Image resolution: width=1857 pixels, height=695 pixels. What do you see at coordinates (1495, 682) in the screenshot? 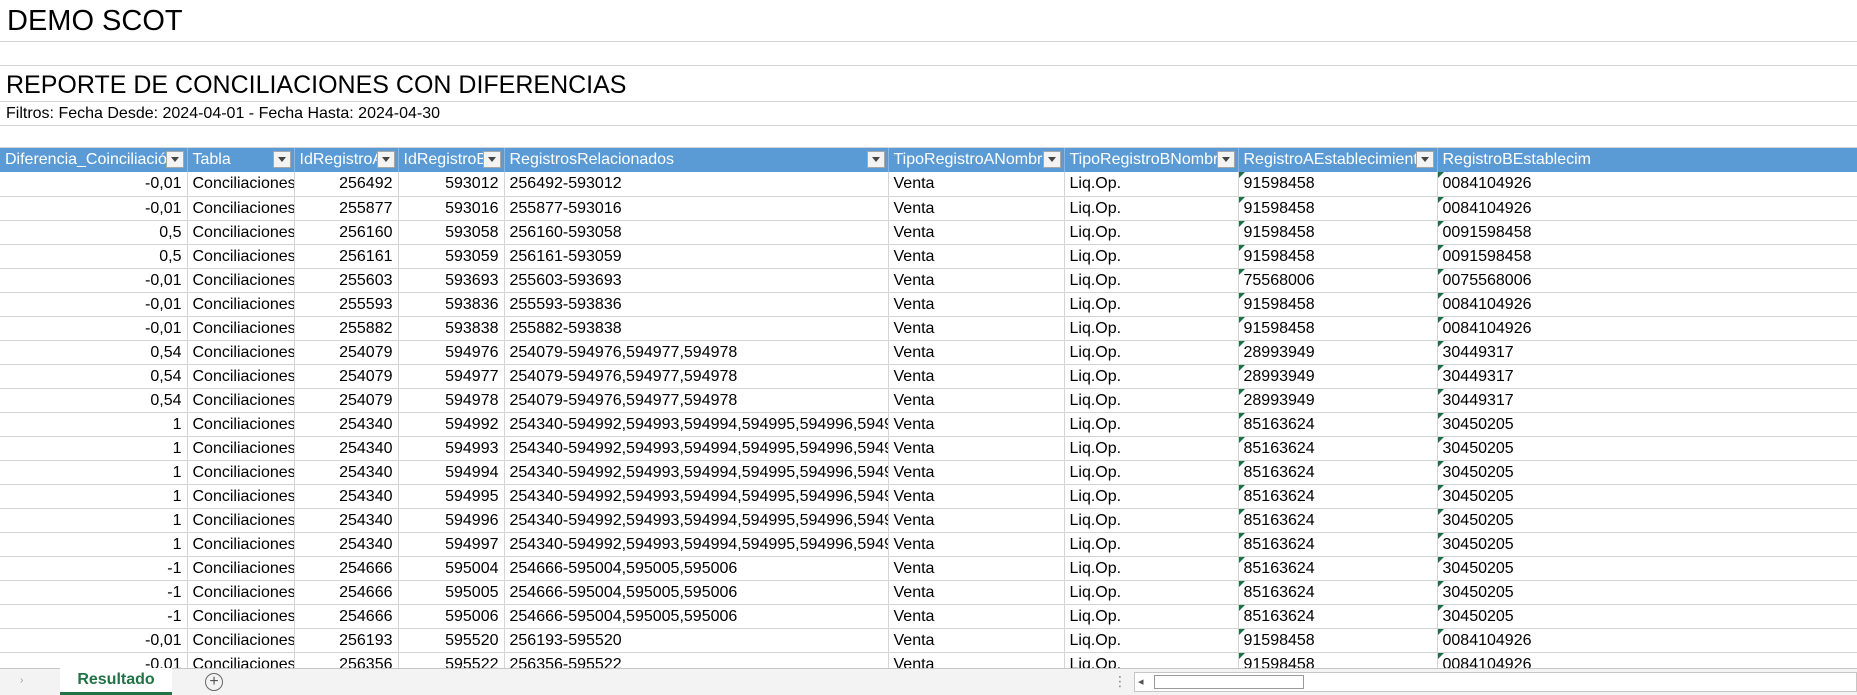
I see `horizontal-scrollbar: ◂` at bounding box center [1495, 682].